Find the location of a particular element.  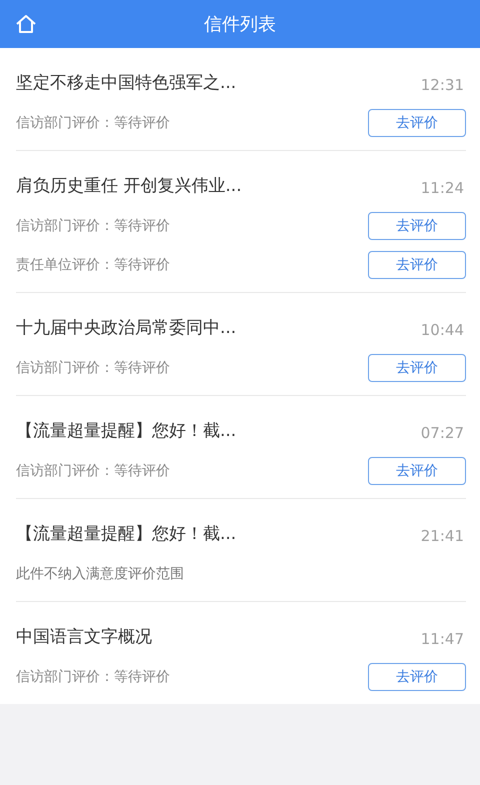

rating-note: 此件不纳入满意度评价范围 is located at coordinates (100, 574).